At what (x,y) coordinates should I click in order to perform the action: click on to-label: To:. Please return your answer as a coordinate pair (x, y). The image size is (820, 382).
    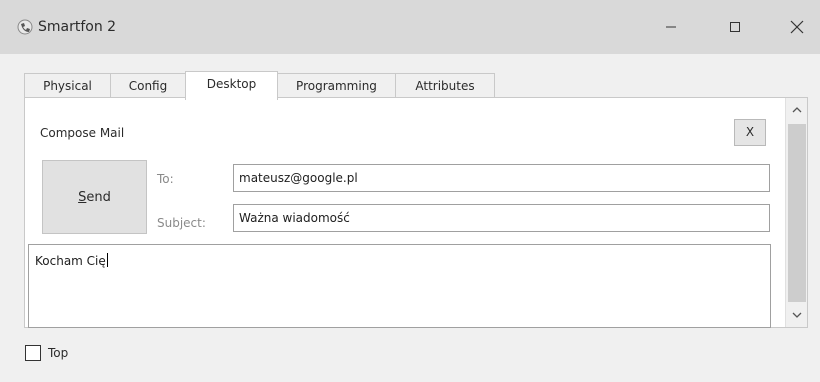
    Looking at the image, I should click on (165, 179).